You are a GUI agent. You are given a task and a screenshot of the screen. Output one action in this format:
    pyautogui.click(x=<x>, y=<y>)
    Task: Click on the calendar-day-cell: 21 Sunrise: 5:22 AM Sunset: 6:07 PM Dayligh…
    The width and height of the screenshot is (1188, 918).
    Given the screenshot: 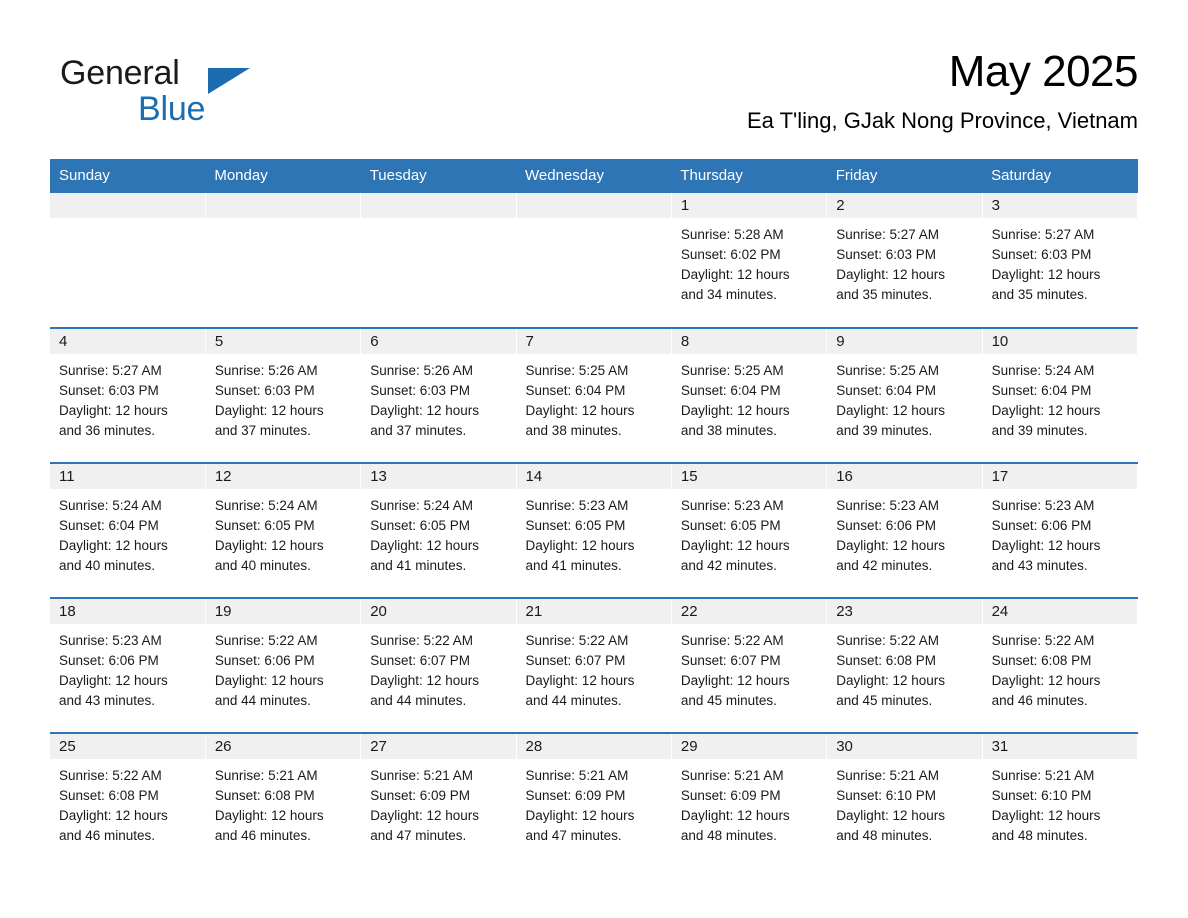 What is the action you would take?
    pyautogui.click(x=594, y=665)
    